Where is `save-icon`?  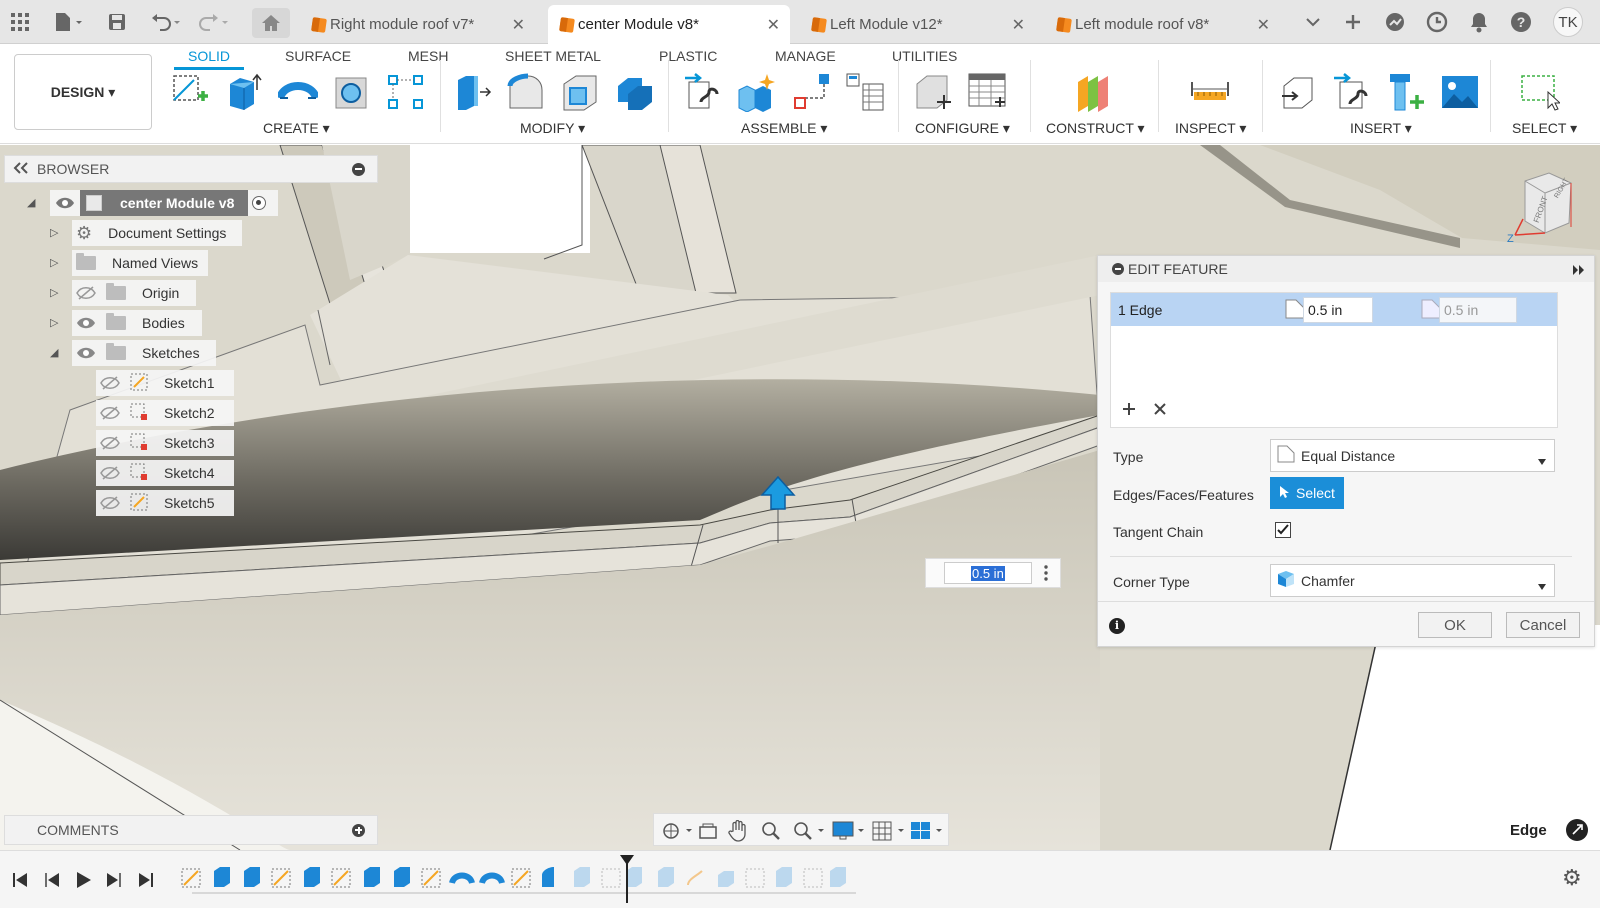
save-icon is located at coordinates (117, 22).